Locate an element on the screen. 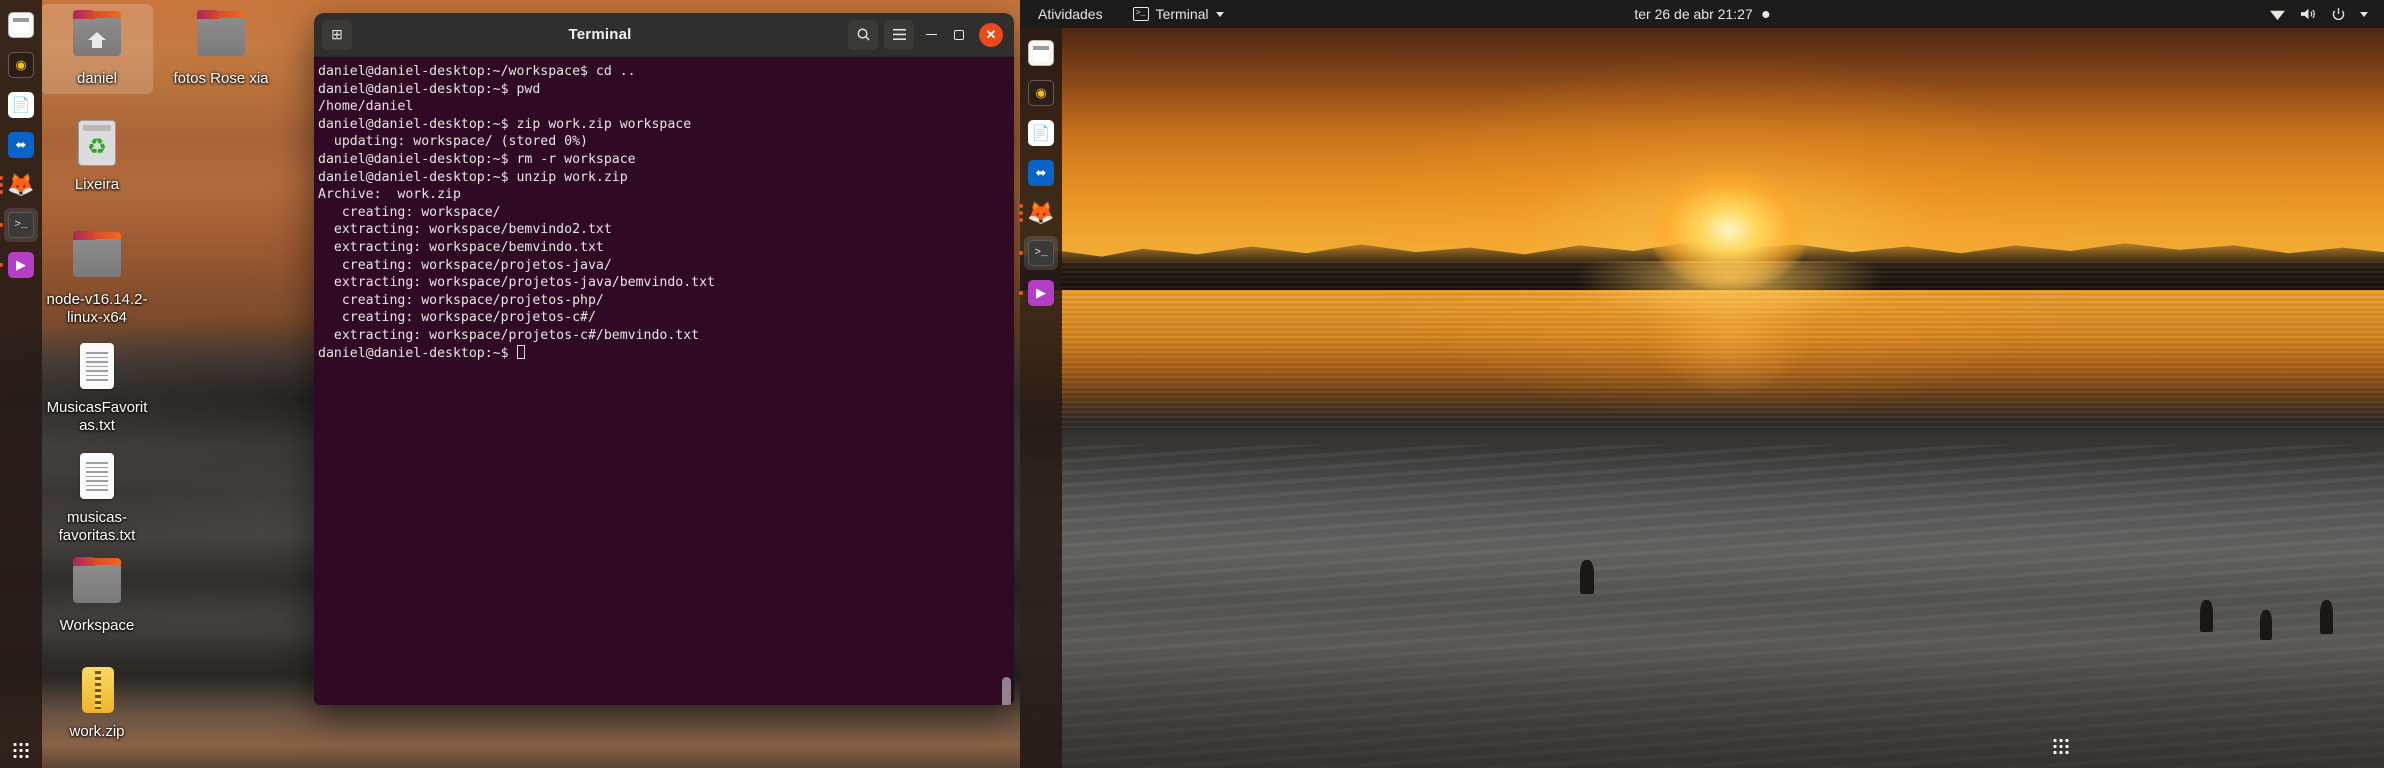  dock-item-files is located at coordinates (21, 25).